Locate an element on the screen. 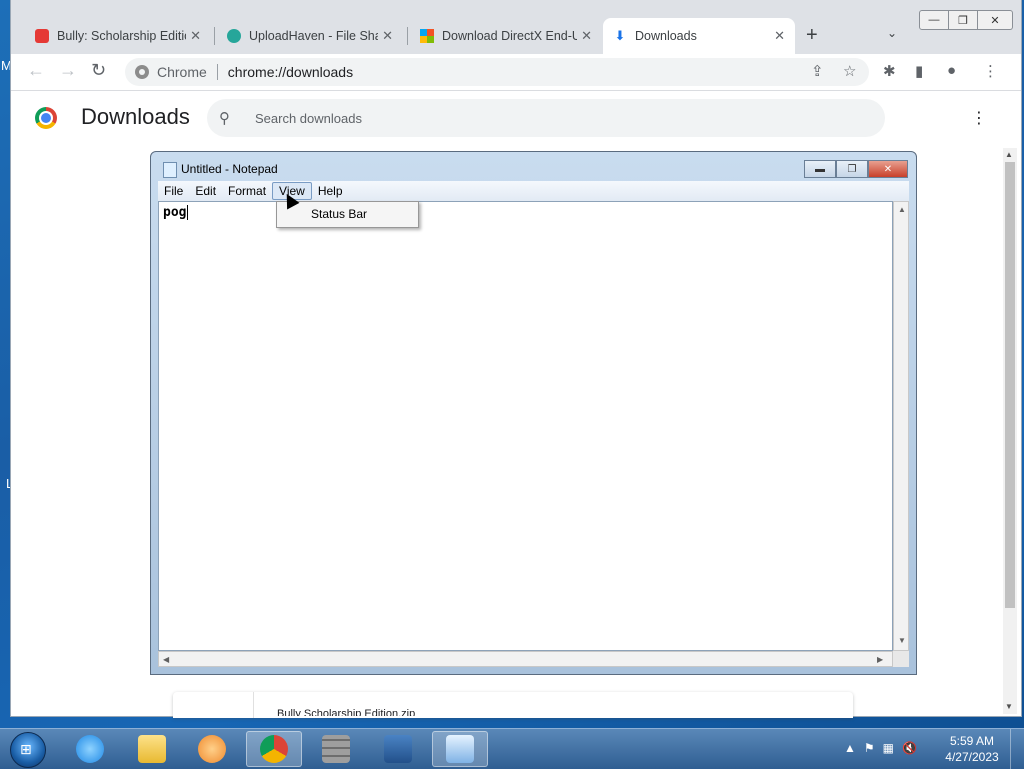 The image size is (1024, 769). search-bar: ⚲ is located at coordinates (546, 118).